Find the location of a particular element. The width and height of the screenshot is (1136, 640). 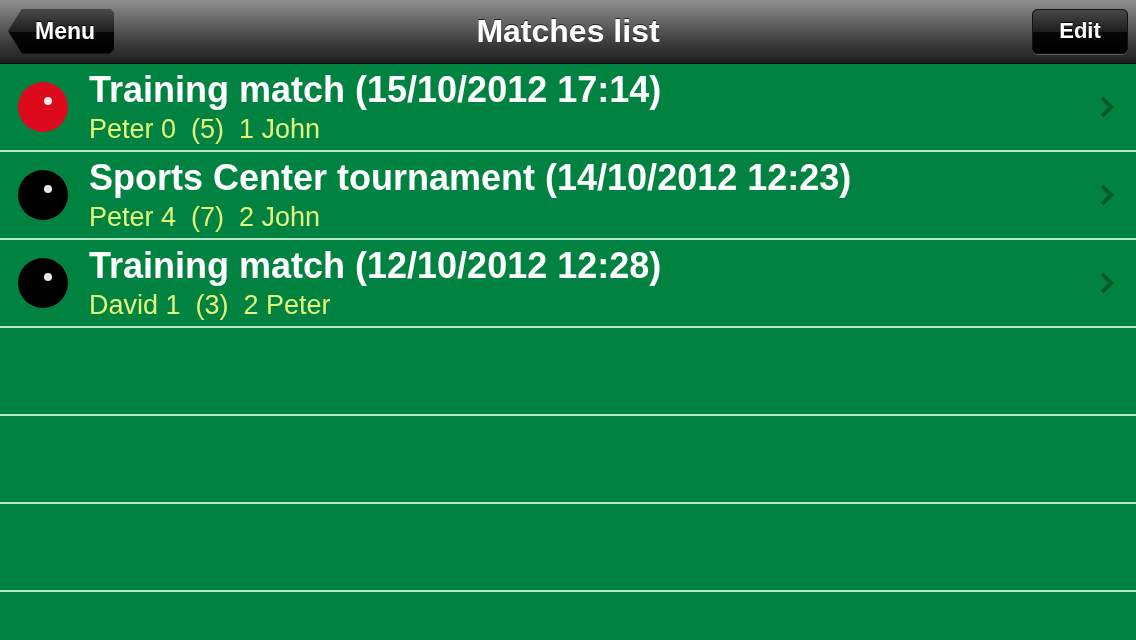

match-row: Training match (12/10/2012 12:28) David 1 (3) 2 Peter is located at coordinates (568, 284).